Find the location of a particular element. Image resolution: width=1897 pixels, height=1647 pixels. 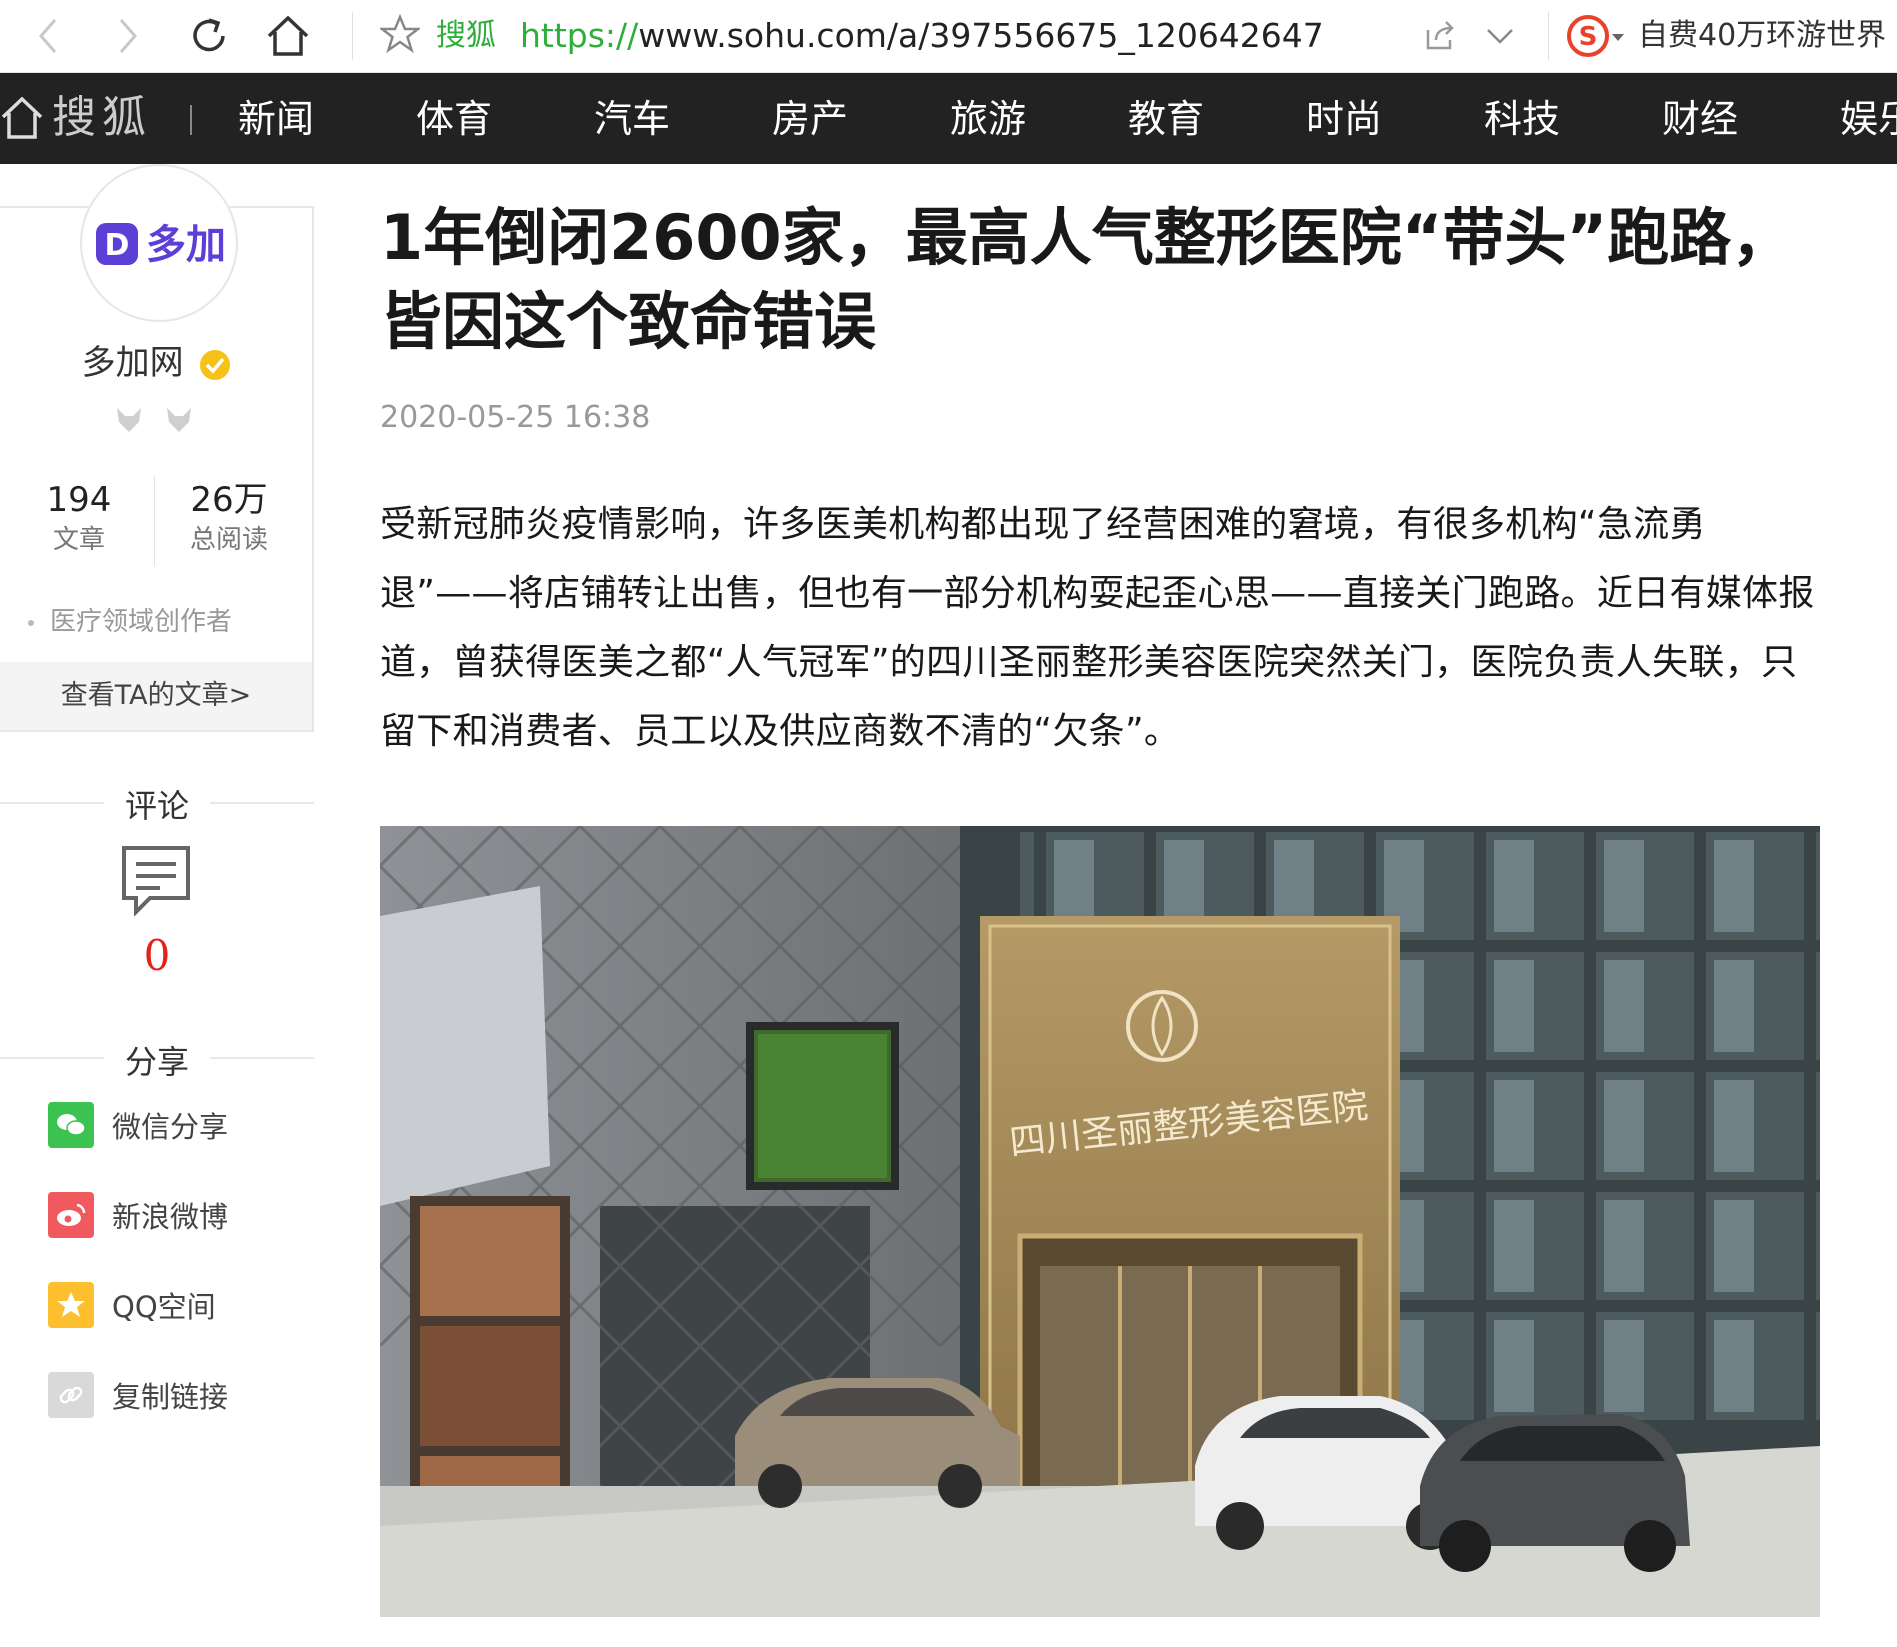

reads-count: 26万 is located at coordinates (229, 500).